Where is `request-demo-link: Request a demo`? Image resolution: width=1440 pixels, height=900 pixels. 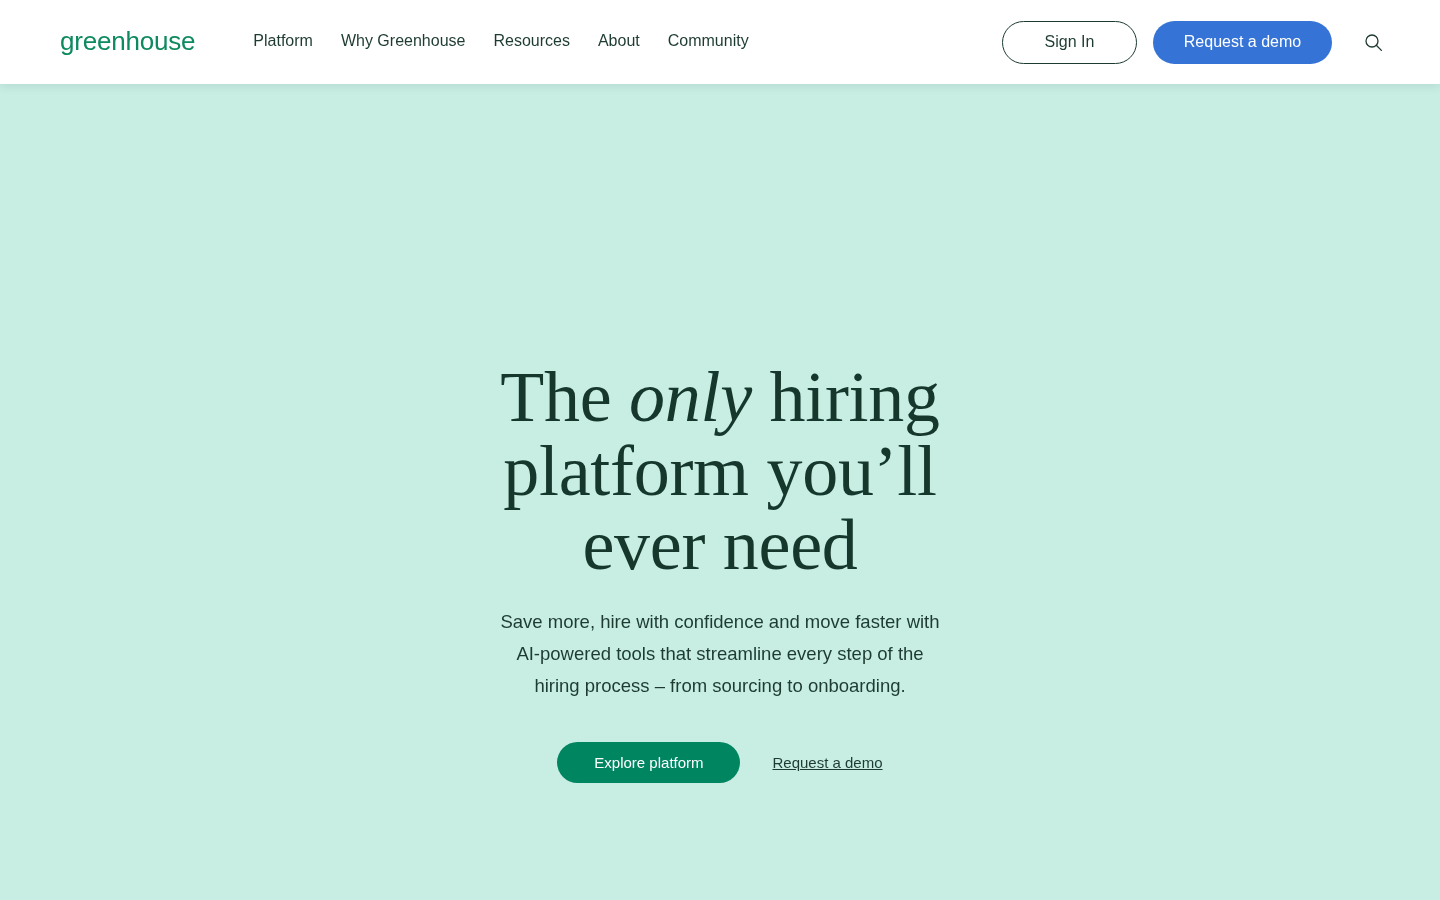
request-demo-link: Request a demo is located at coordinates (827, 762).